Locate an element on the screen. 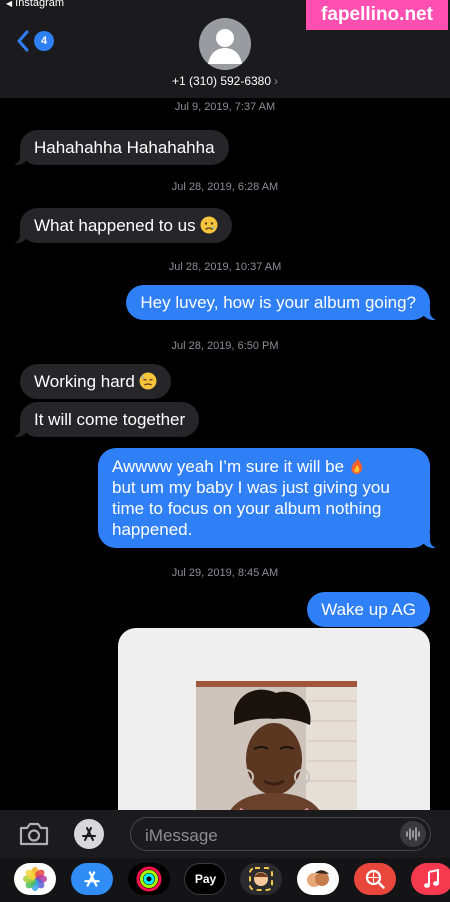  person-icon is located at coordinates (225, 46).